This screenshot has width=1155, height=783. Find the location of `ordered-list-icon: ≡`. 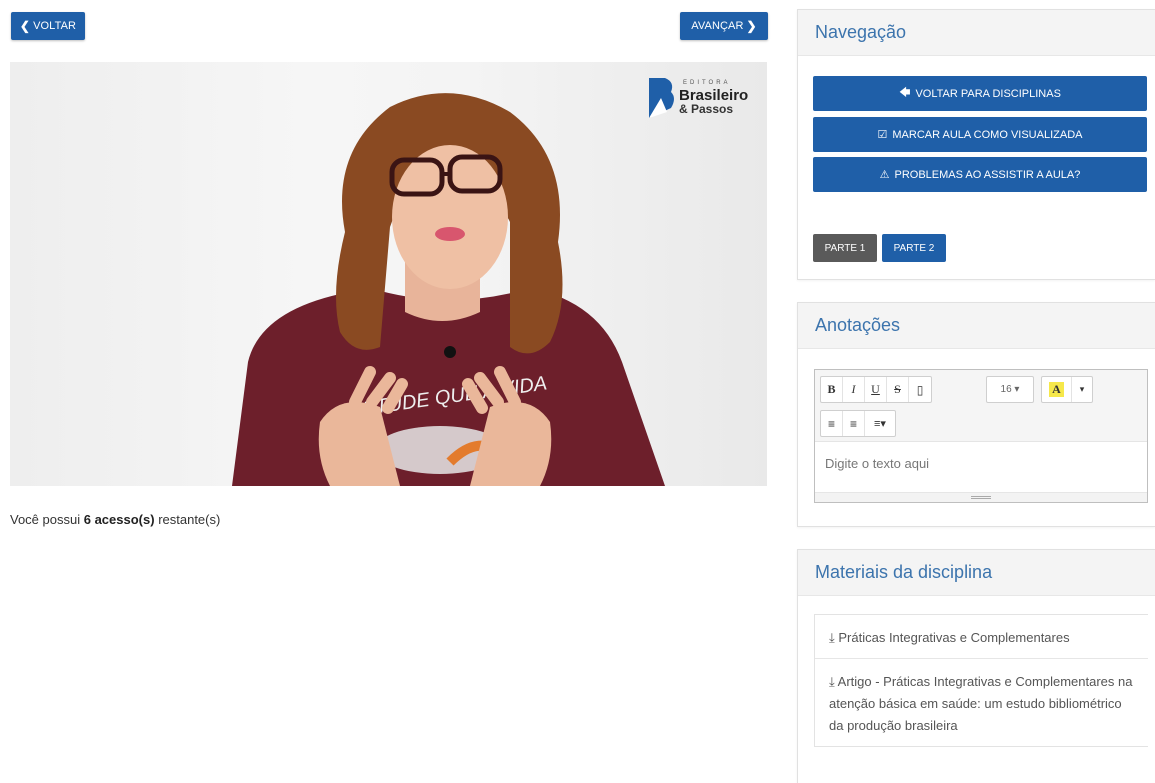

ordered-list-icon: ≡ is located at coordinates (854, 423).